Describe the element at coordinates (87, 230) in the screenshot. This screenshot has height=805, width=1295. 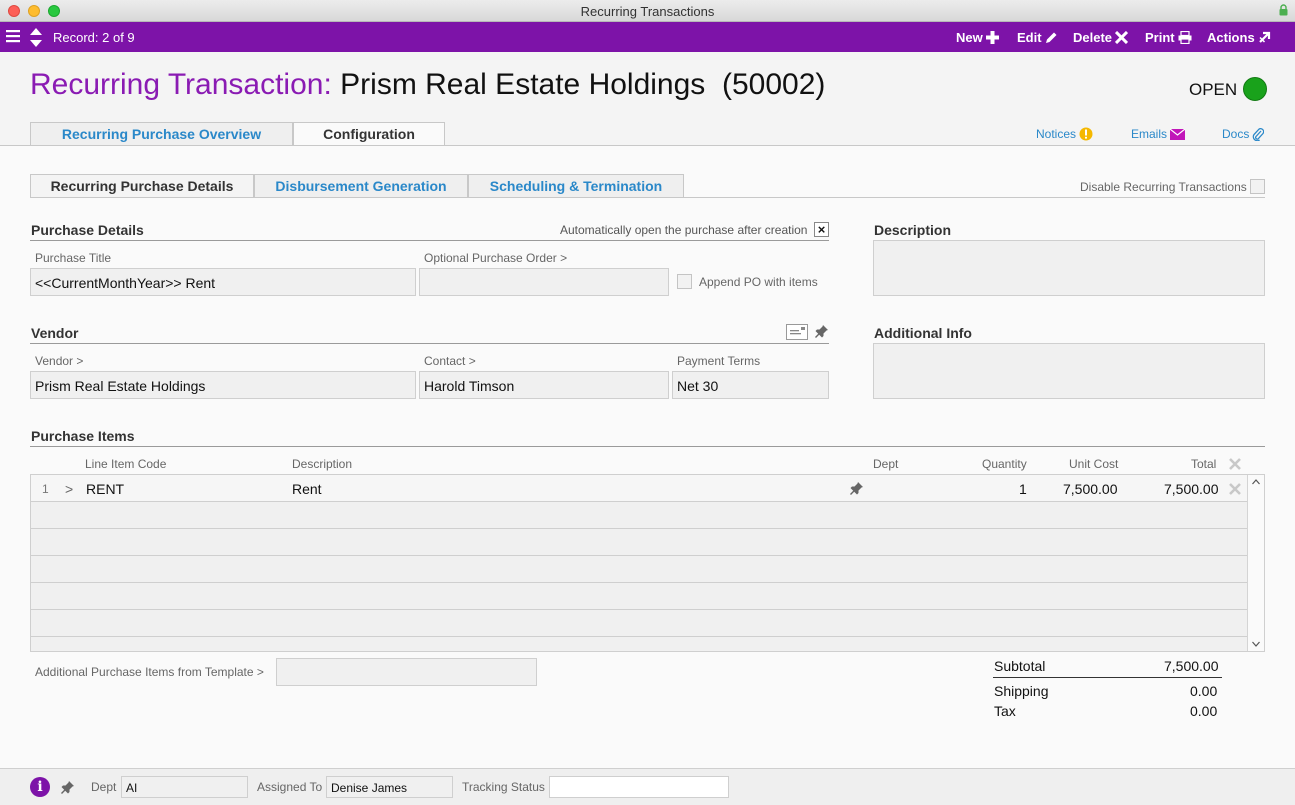
I see `purchase-details-heading: Purchase Details` at that location.